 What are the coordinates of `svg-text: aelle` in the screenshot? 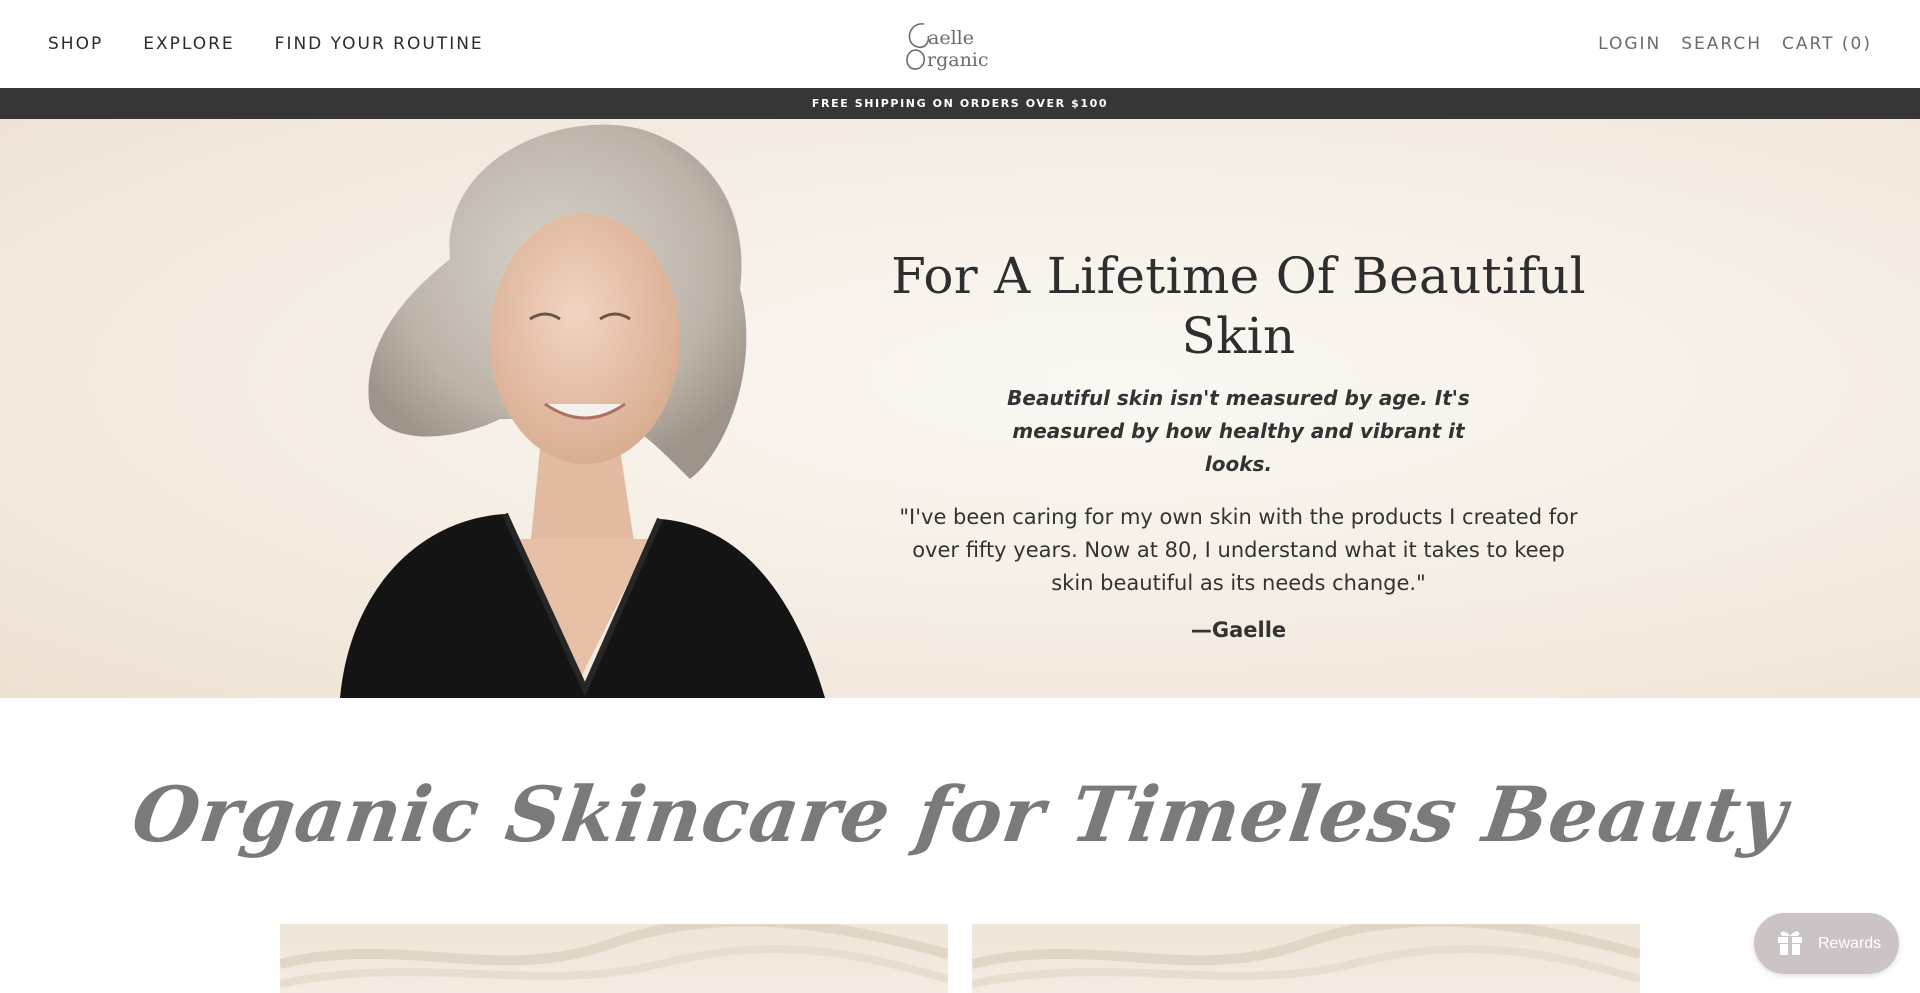 It's located at (951, 38).